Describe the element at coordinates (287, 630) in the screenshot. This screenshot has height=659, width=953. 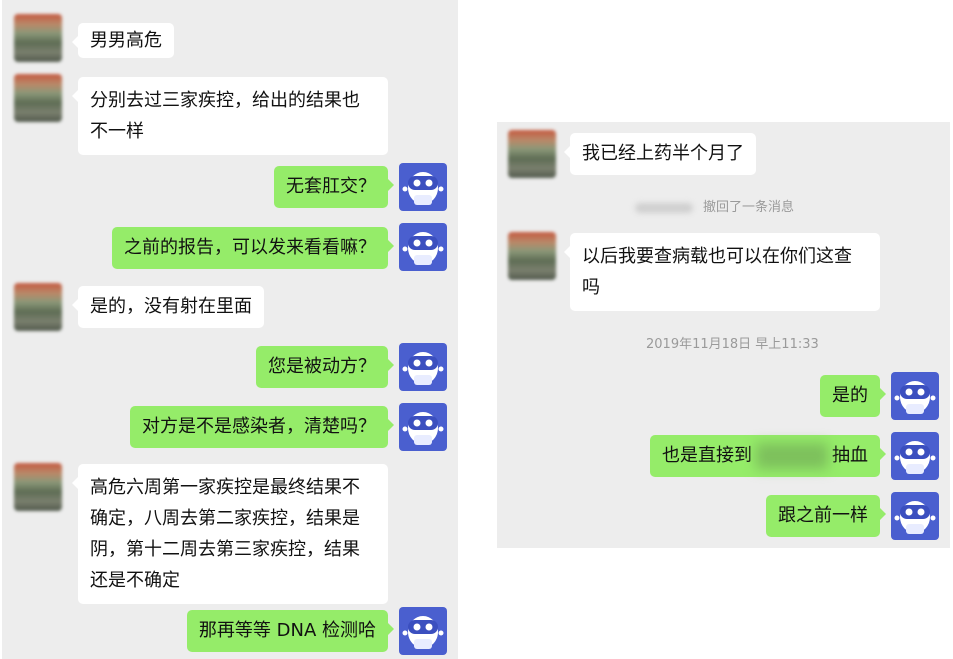
I see `message-text: 那再等等 DNA 检测哈` at that location.